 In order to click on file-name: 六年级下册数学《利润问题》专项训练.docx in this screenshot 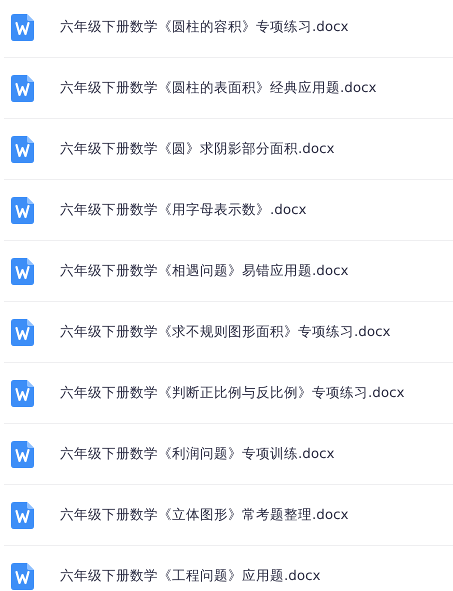, I will do `click(197, 454)`.